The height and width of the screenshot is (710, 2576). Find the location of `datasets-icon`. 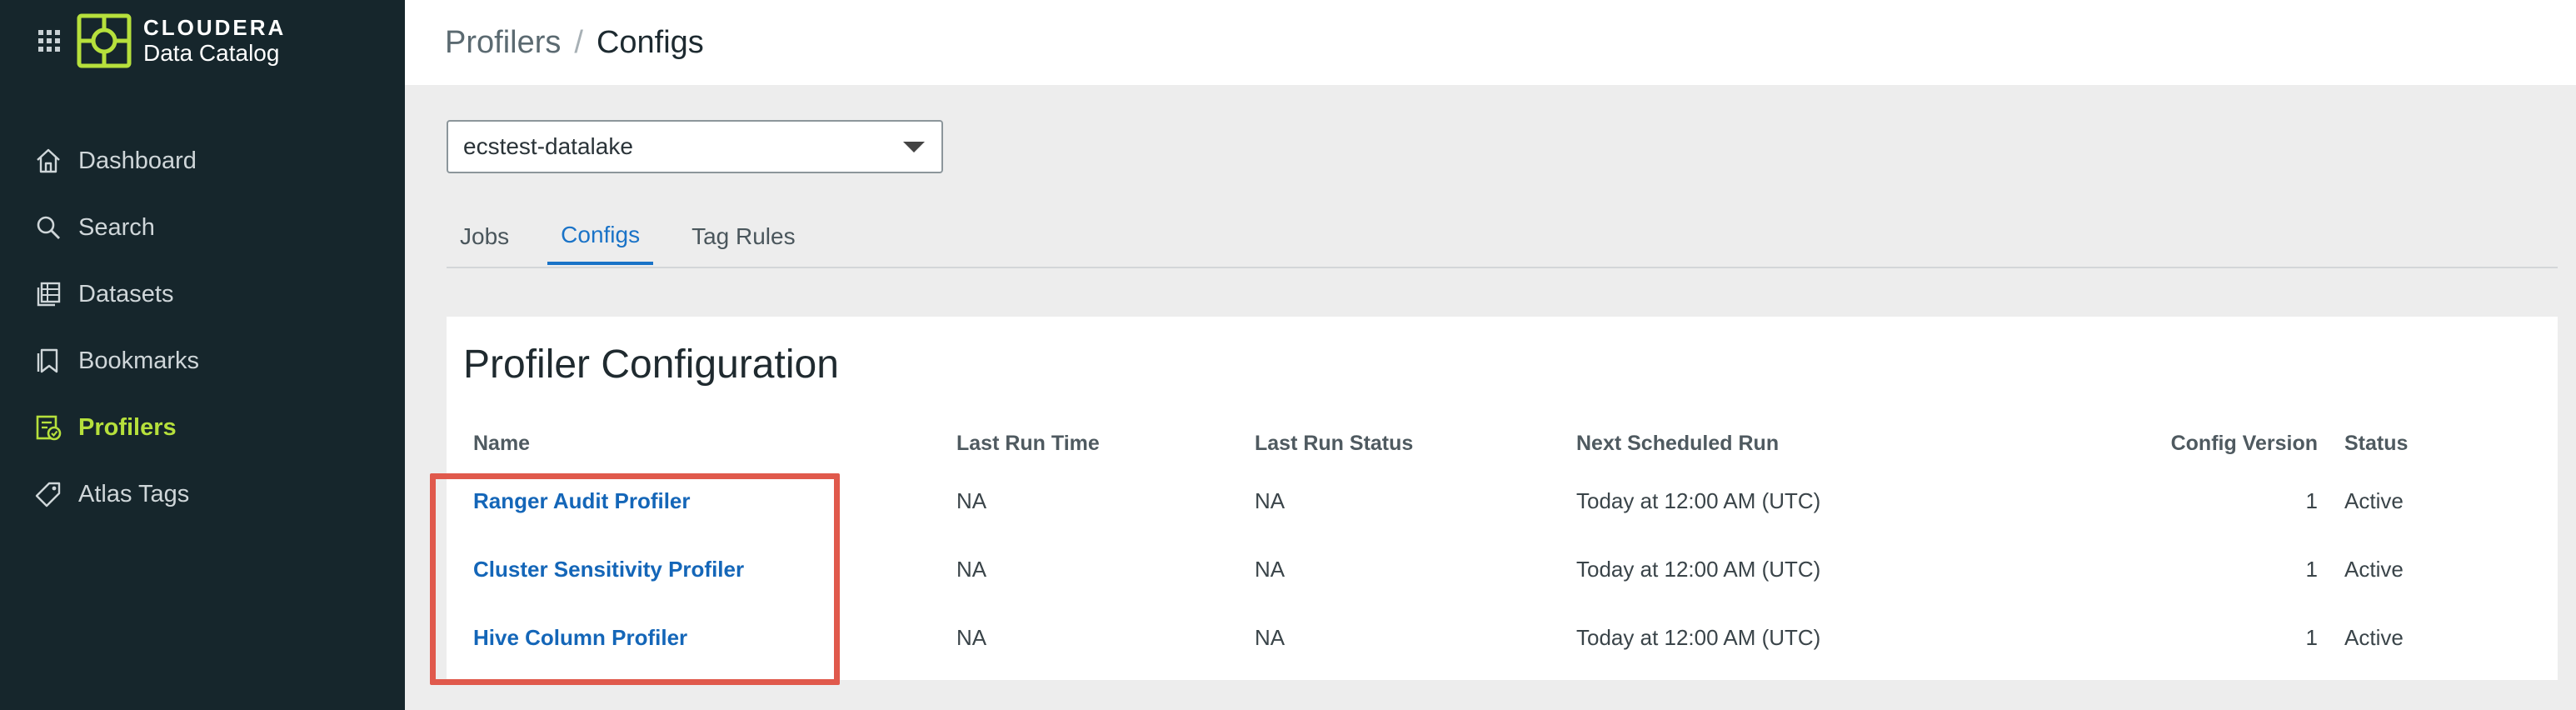

datasets-icon is located at coordinates (48, 294).